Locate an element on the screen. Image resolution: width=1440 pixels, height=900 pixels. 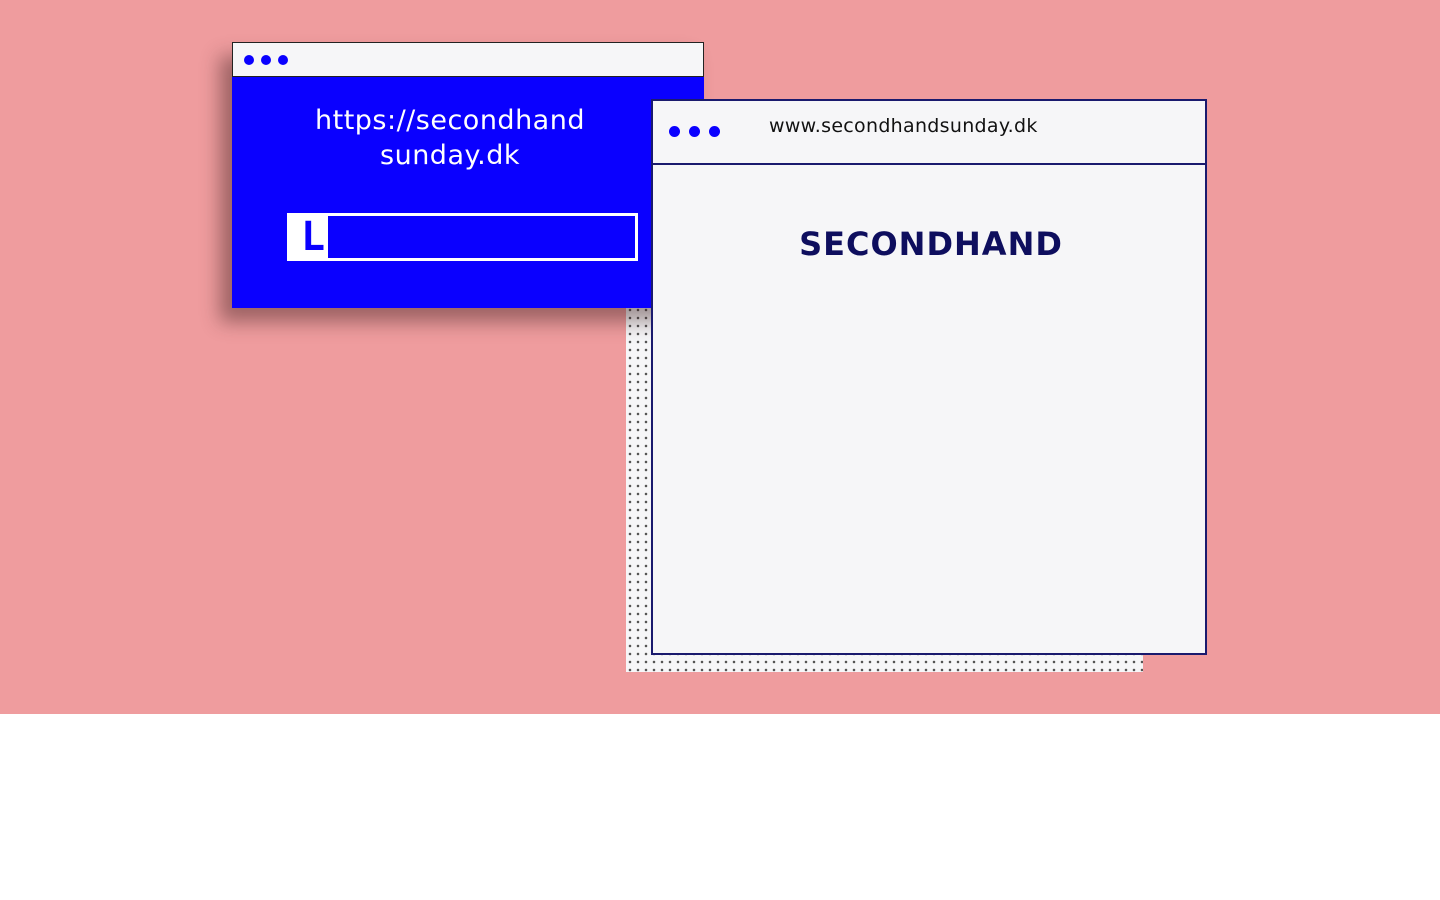
address-bar: www.secondhandsunday.dk is located at coordinates (903, 126).